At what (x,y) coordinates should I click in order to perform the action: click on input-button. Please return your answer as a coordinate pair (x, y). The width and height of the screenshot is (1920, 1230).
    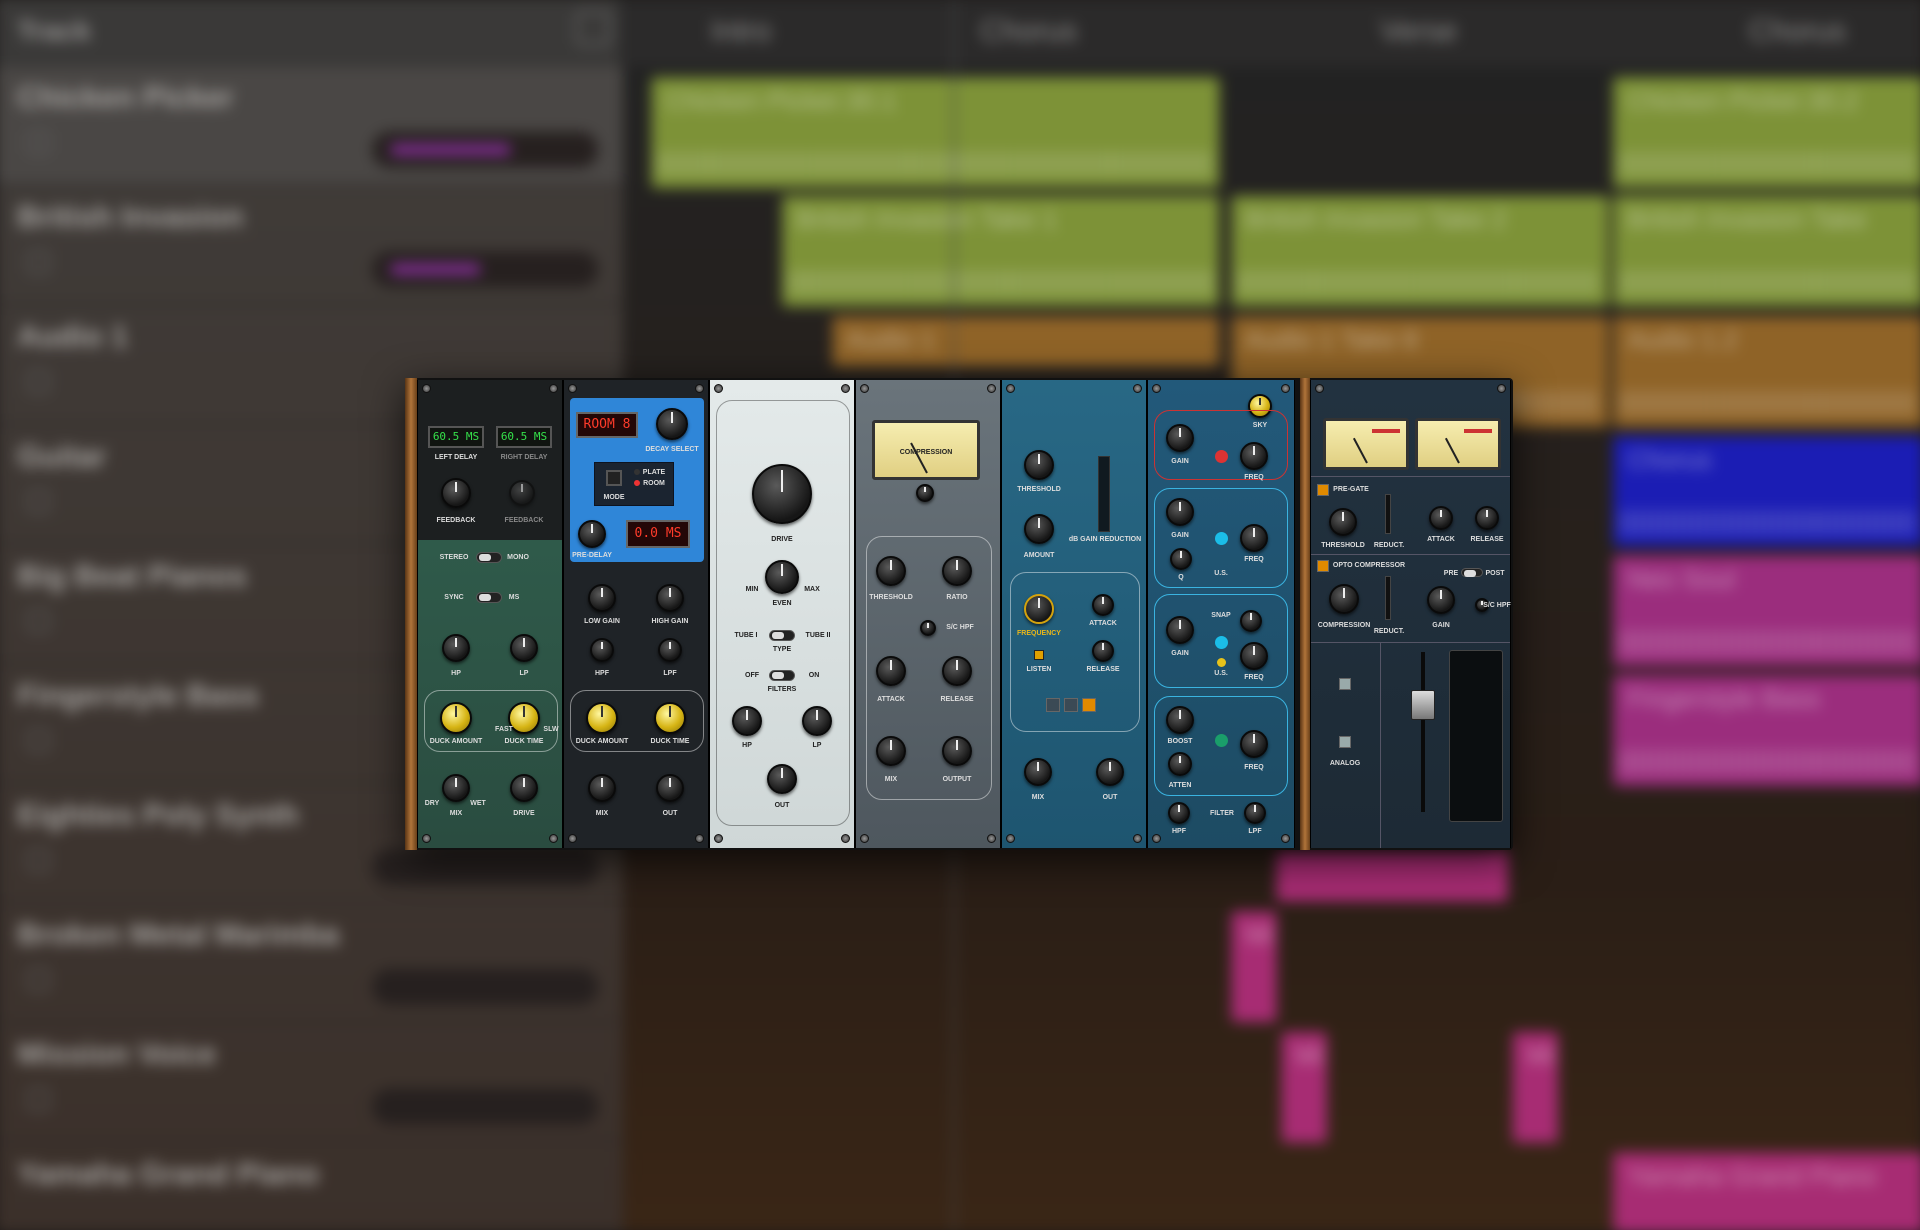
    Looking at the image, I should click on (1345, 684).